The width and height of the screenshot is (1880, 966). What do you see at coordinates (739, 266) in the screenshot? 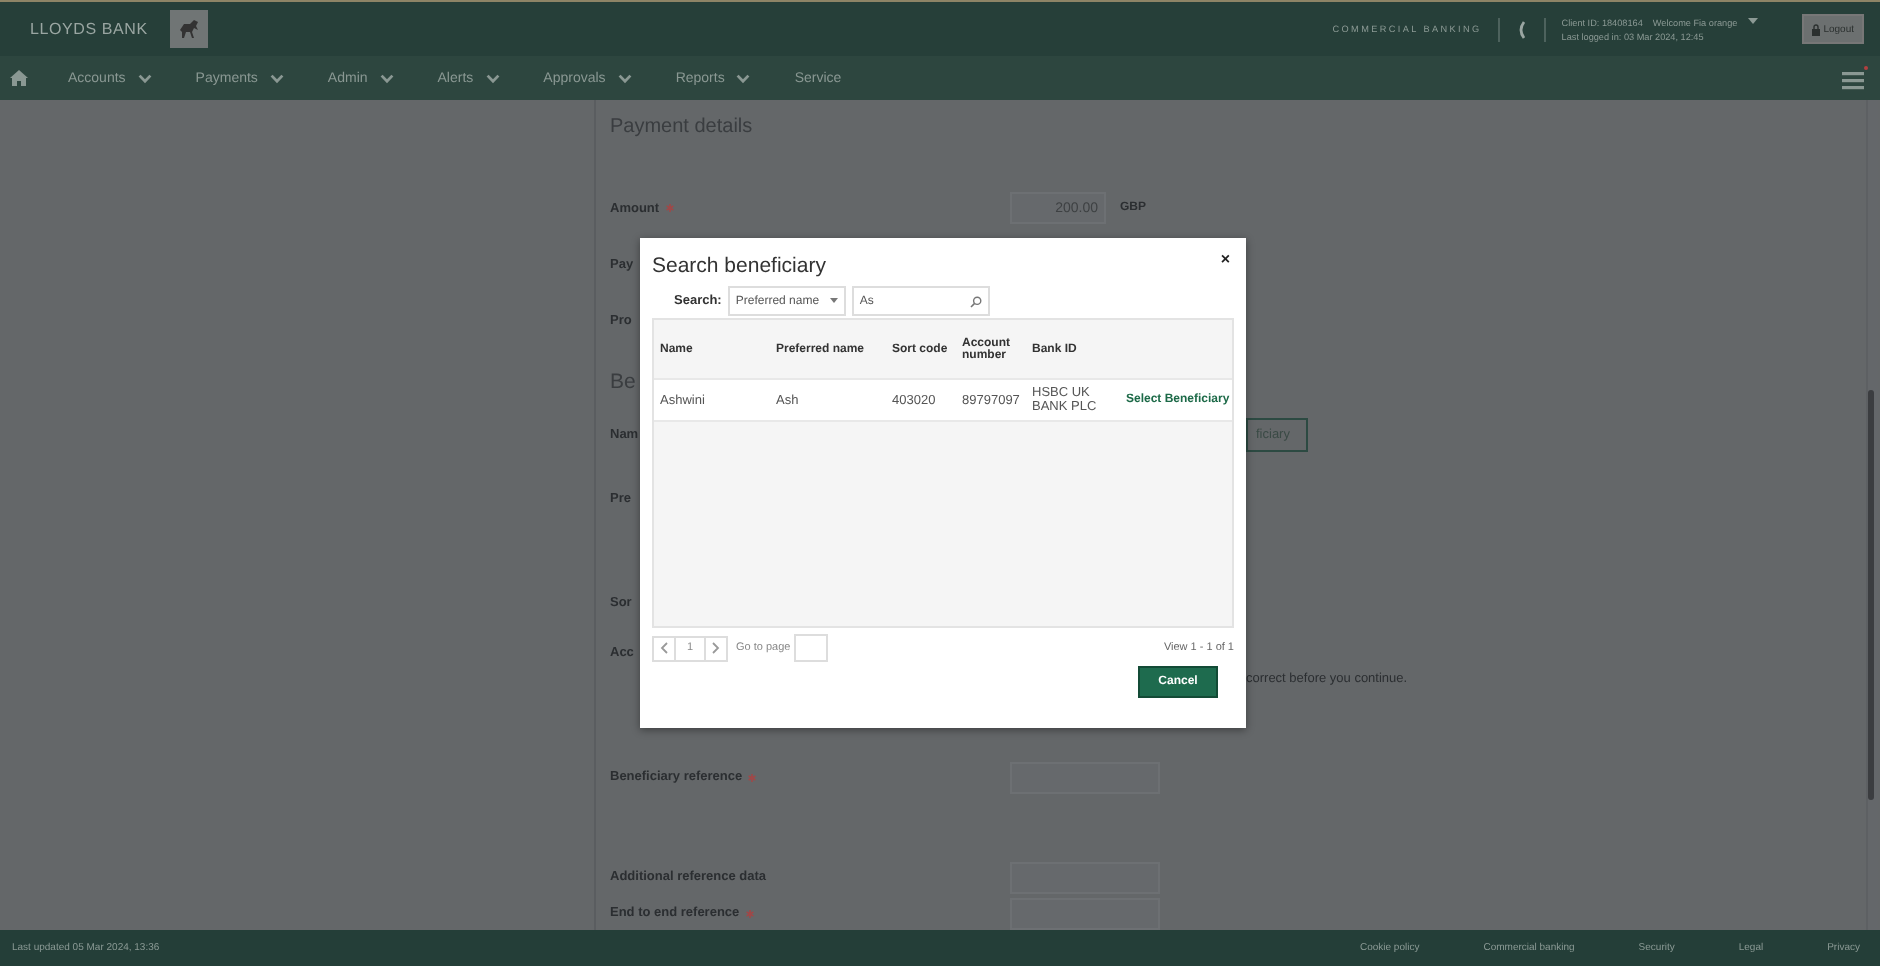
I see `dialog-title: Search beneficiary` at bounding box center [739, 266].